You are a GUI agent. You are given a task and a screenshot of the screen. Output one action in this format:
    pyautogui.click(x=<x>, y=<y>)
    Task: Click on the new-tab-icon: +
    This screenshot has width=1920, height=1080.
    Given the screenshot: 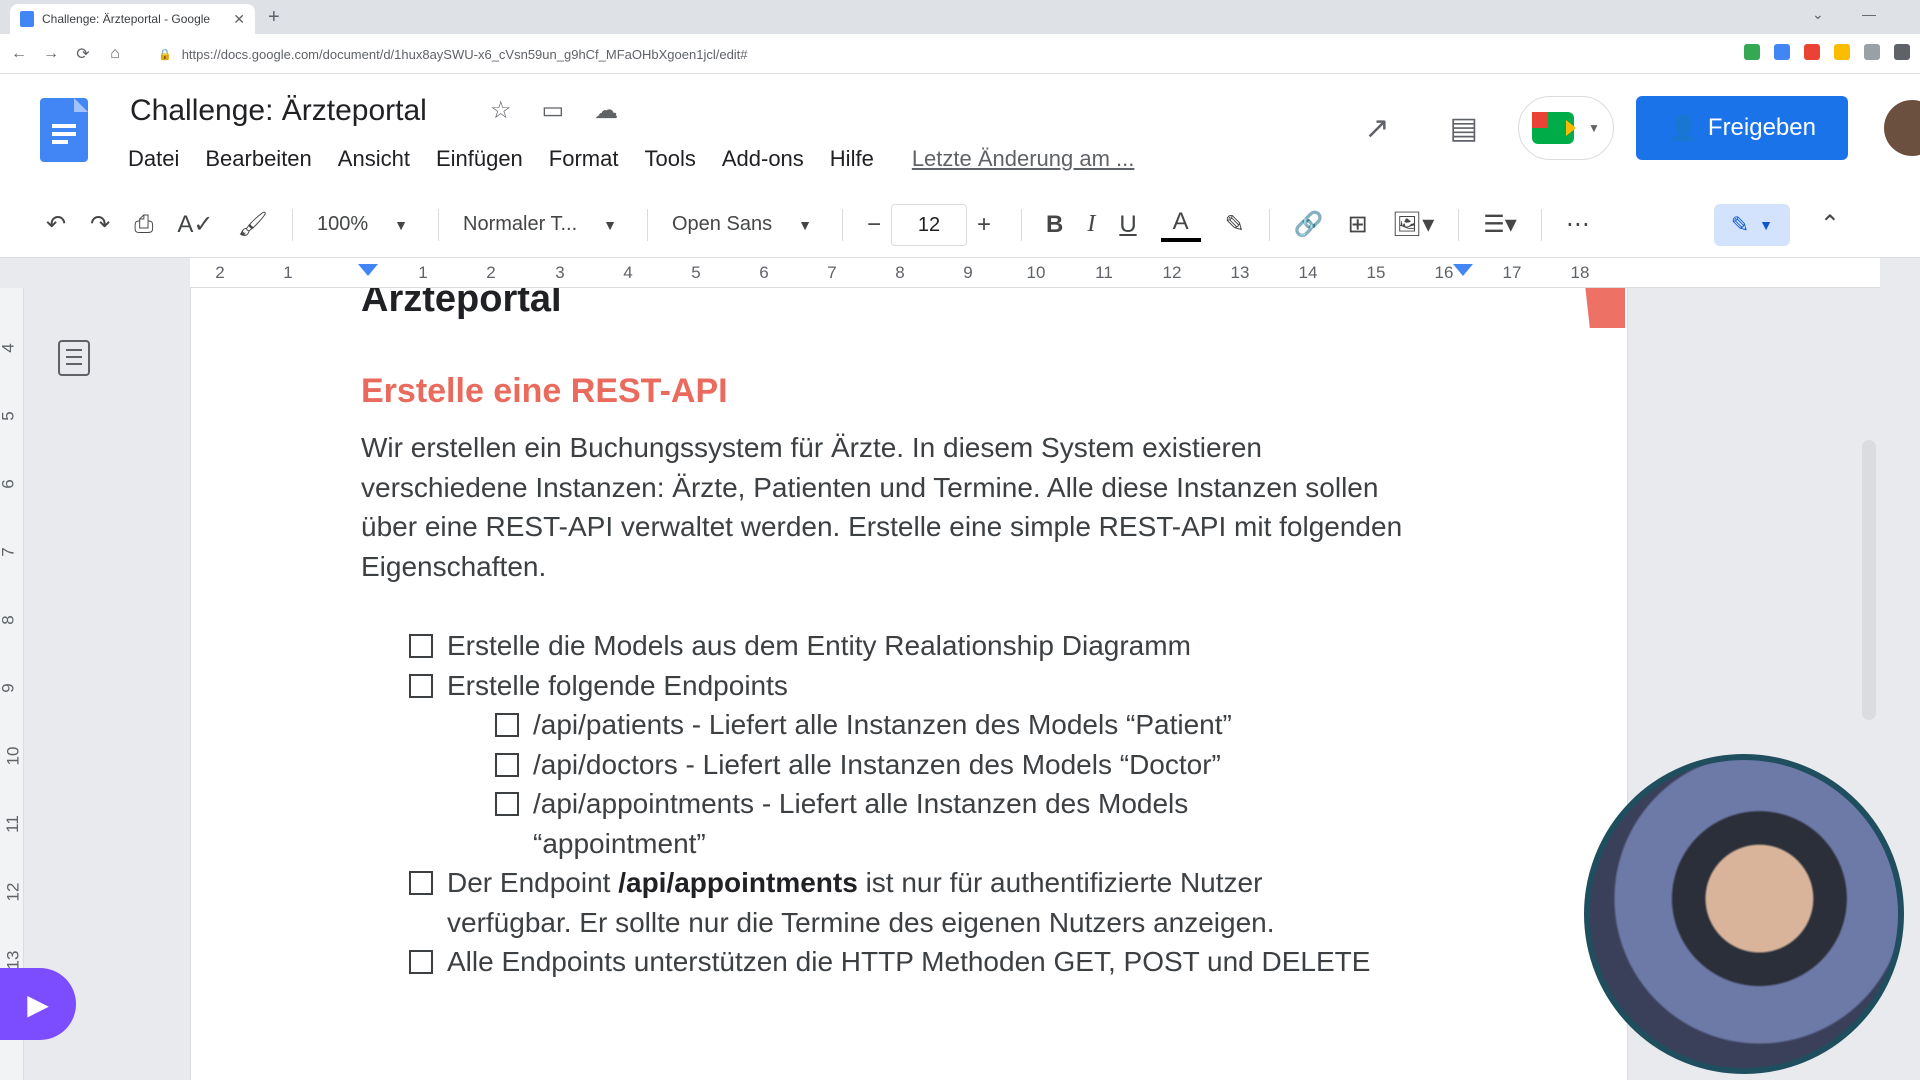 What is the action you would take?
    pyautogui.click(x=274, y=17)
    